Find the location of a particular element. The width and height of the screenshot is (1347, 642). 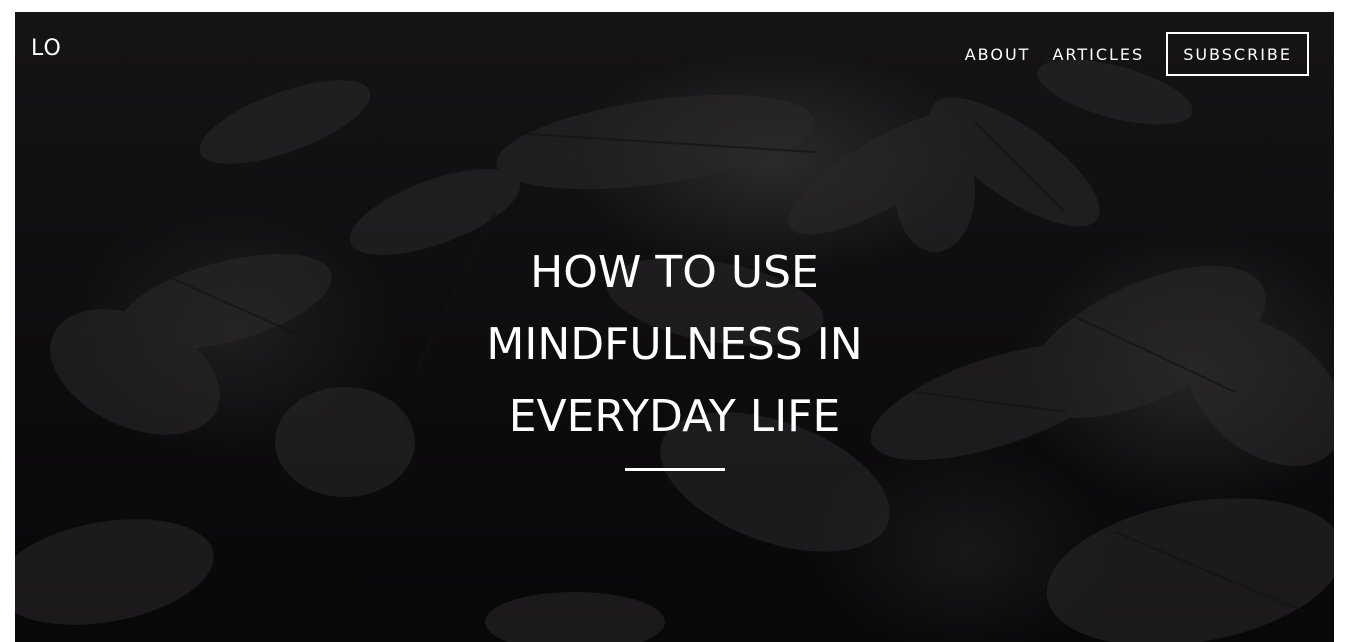

subscribe-button: SUBSCRIBE is located at coordinates (1237, 54).